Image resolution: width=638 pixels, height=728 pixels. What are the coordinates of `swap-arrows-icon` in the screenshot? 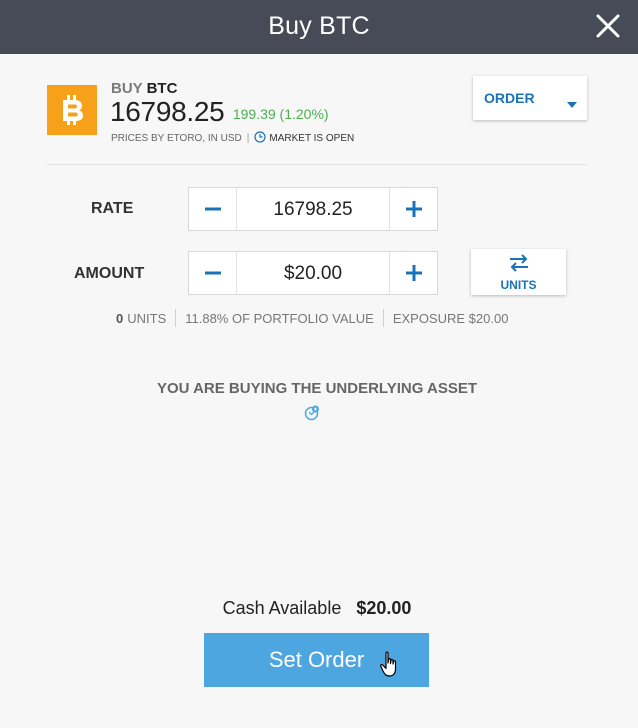 It's located at (519, 263).